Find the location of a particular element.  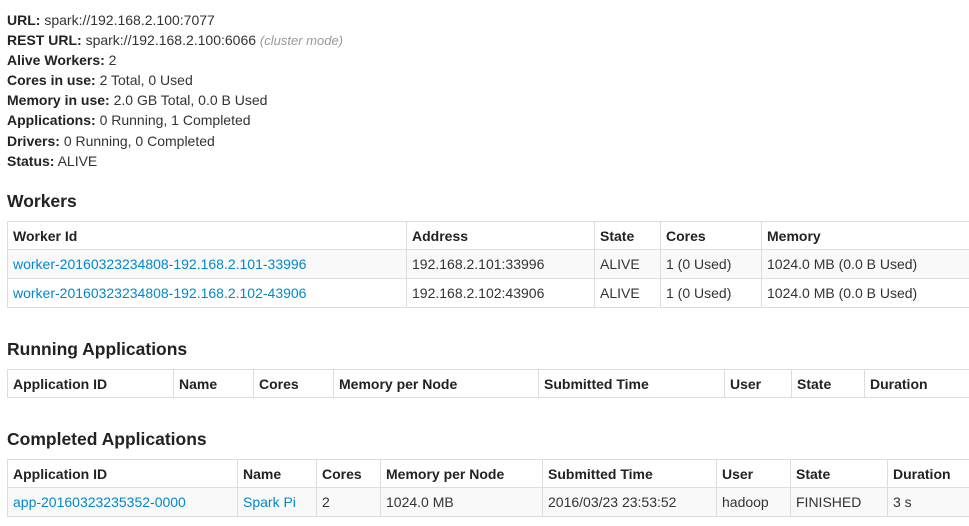

summary-drivers: Drivers: 0 Running, 0 Completed is located at coordinates (175, 141).